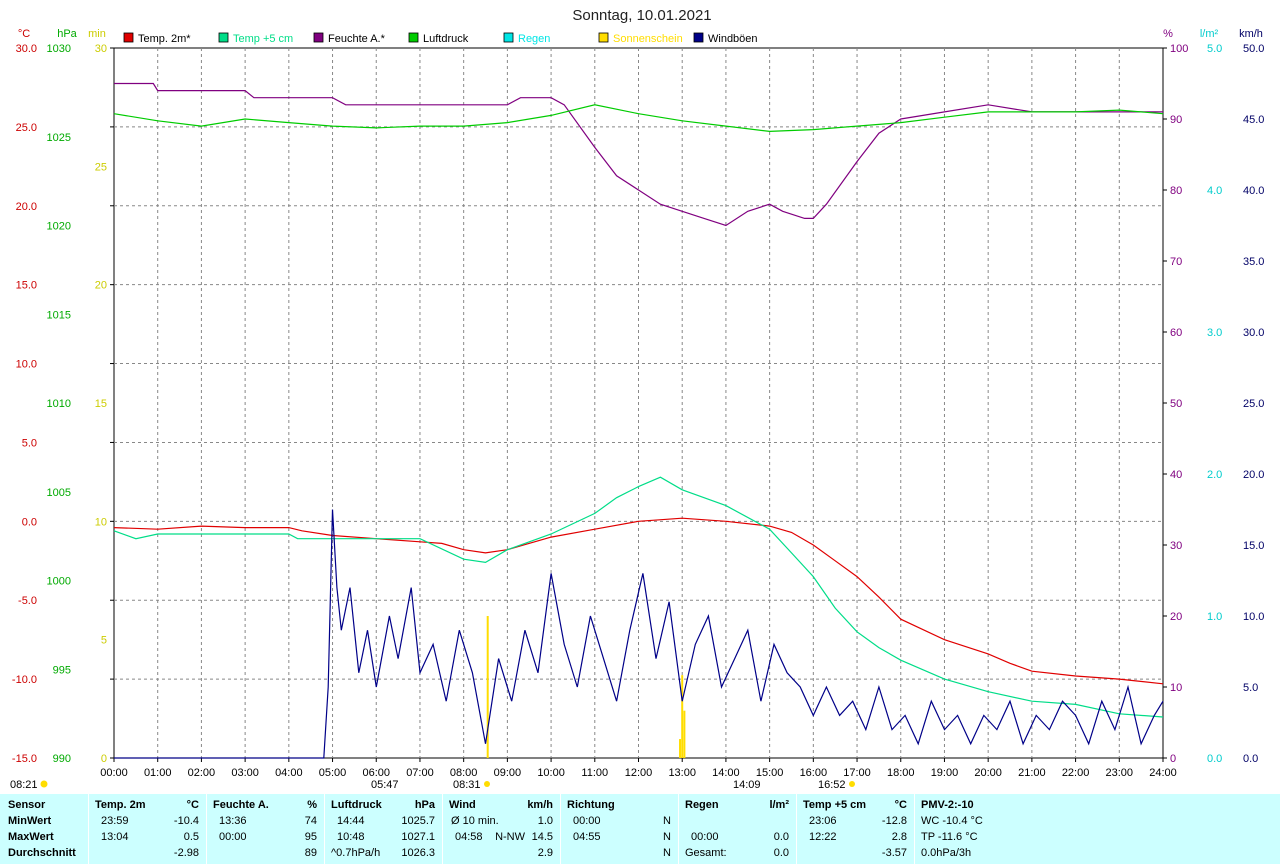 The image size is (1280, 864). What do you see at coordinates (899, 837) in the screenshot?
I see `temp5cm-max: 2.8` at bounding box center [899, 837].